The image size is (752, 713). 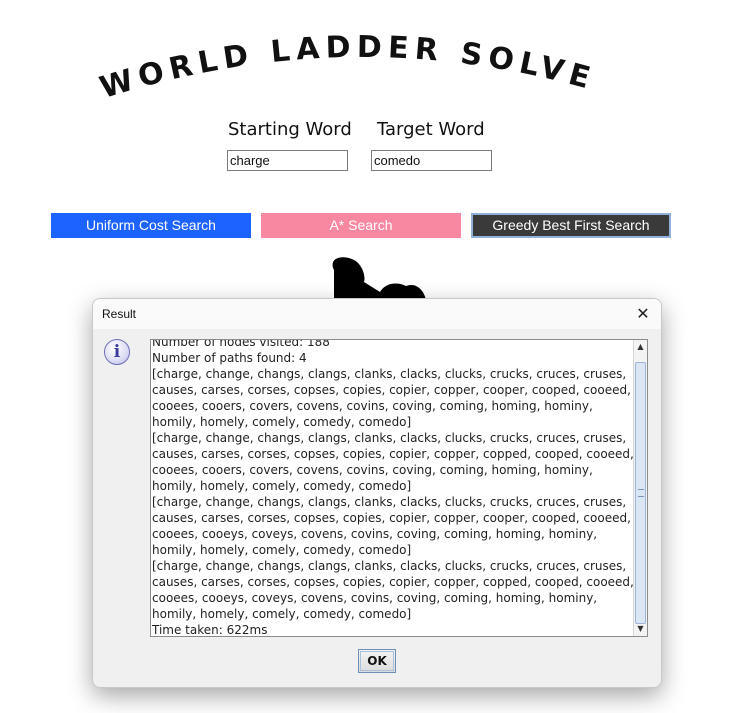 I want to click on grip-icon, so click(x=641, y=493).